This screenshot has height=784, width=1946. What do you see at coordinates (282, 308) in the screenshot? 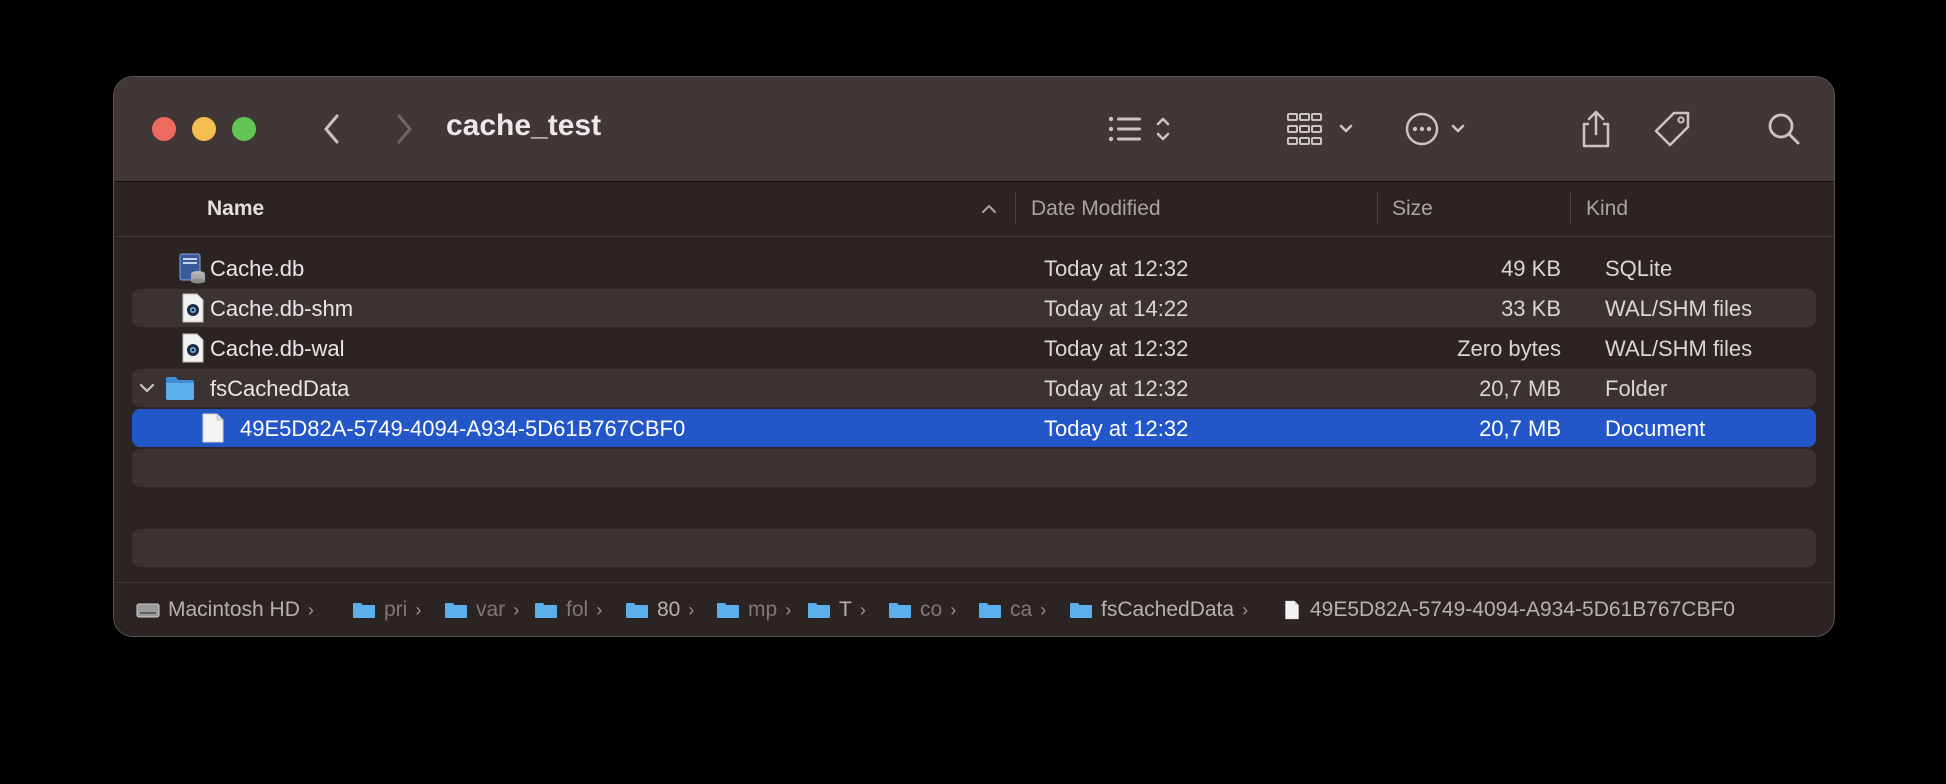
I see `file-name: Cache.db-shm` at bounding box center [282, 308].